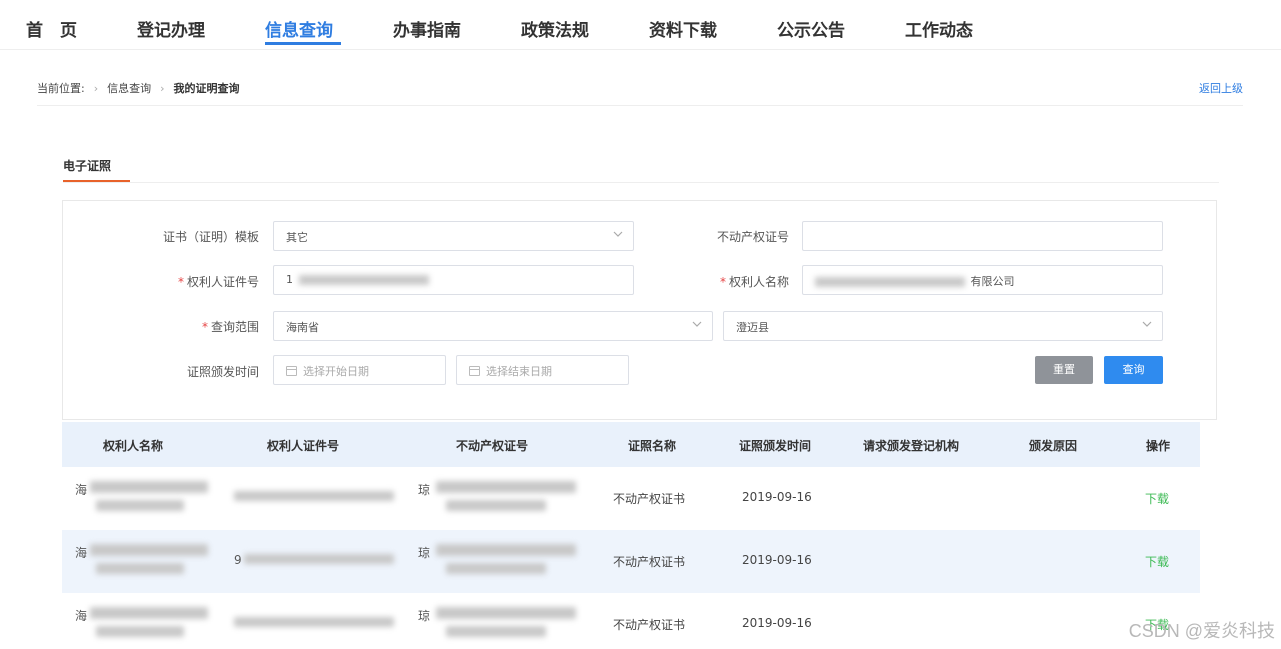  Describe the element at coordinates (939, 28) in the screenshot. I see `nav-item-news: 工作动态` at that location.